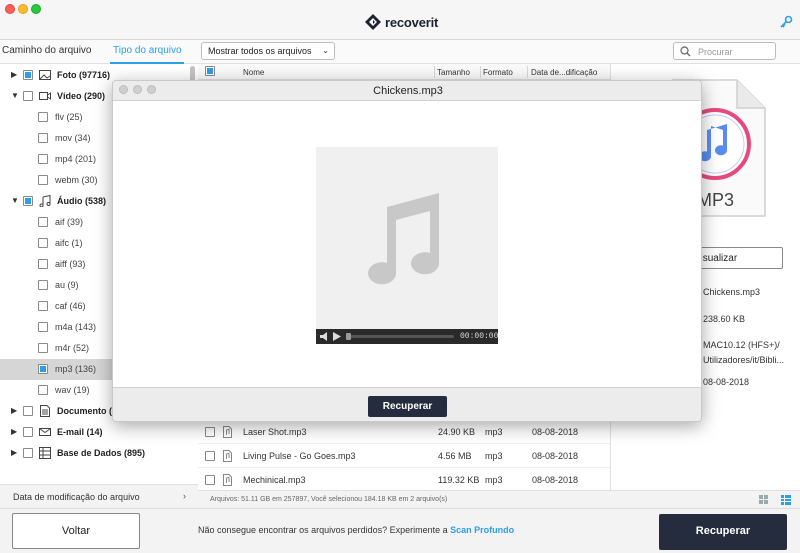 The image size is (800, 553). Describe the element at coordinates (76, 369) in the screenshot. I see `tree-item-label: mp3 (136)` at that location.